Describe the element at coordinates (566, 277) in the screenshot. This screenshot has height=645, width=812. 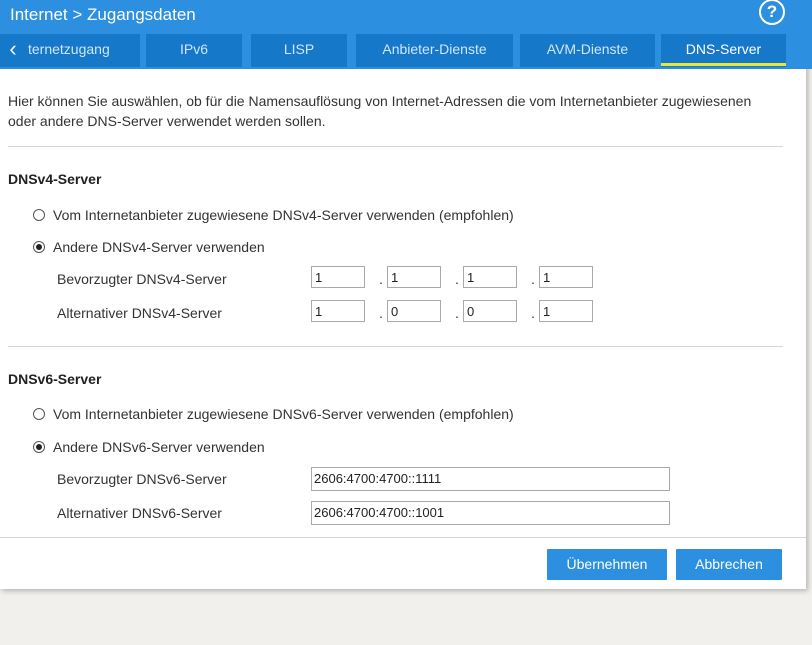
I see `dnsv4-preferred-octet-4: 1` at that location.